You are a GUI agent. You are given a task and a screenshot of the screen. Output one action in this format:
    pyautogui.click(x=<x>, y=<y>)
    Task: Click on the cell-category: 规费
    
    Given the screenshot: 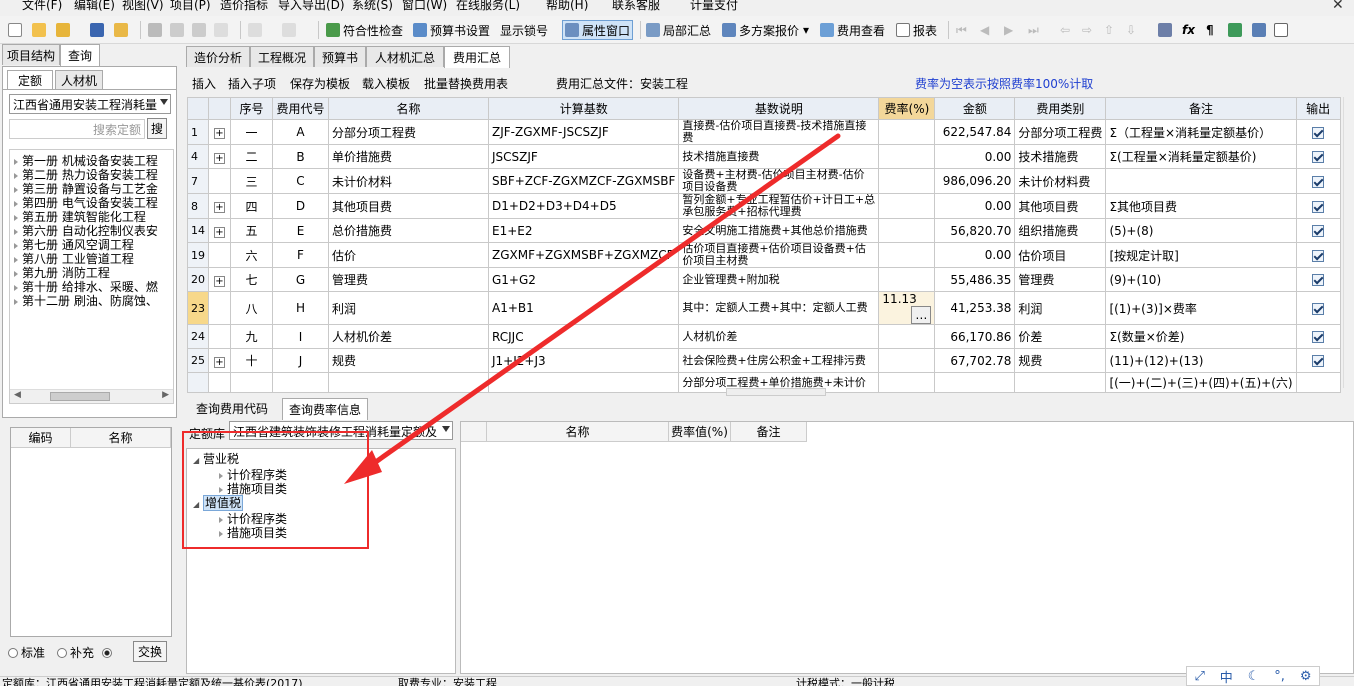 What is the action you would take?
    pyautogui.click(x=1060, y=360)
    